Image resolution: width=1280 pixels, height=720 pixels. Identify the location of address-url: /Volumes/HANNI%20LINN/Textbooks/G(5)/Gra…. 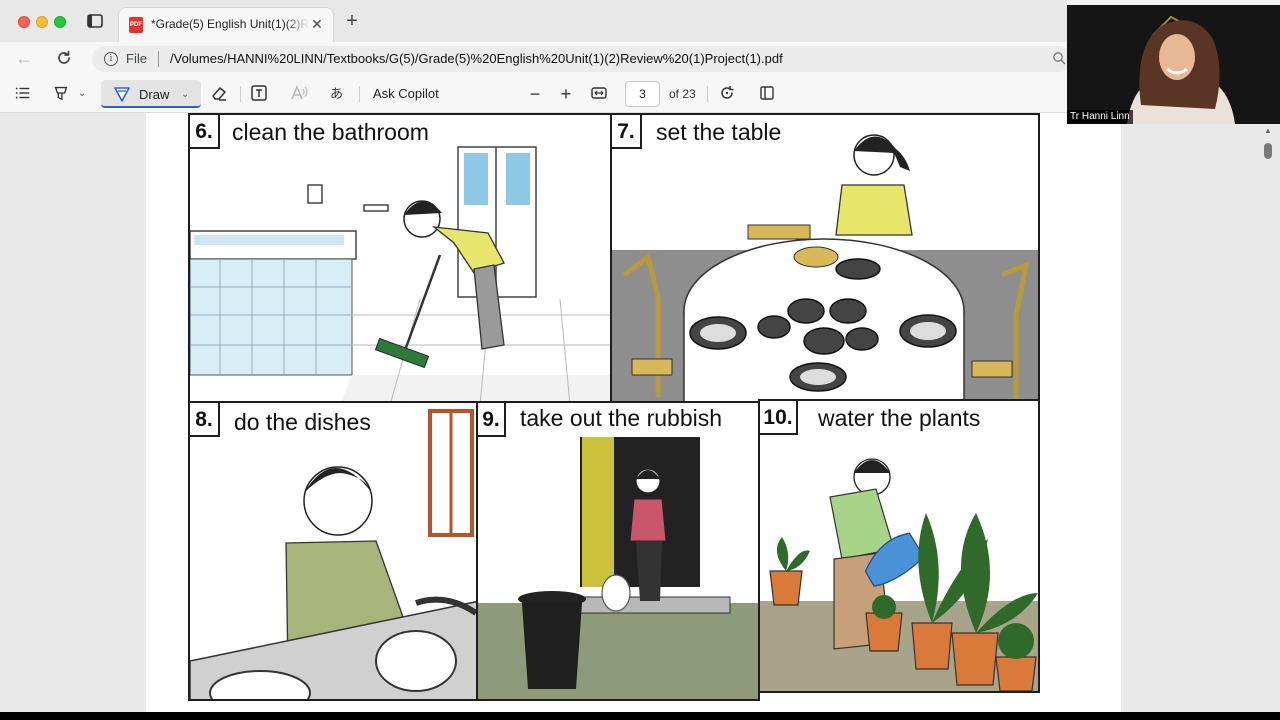
(476, 58).